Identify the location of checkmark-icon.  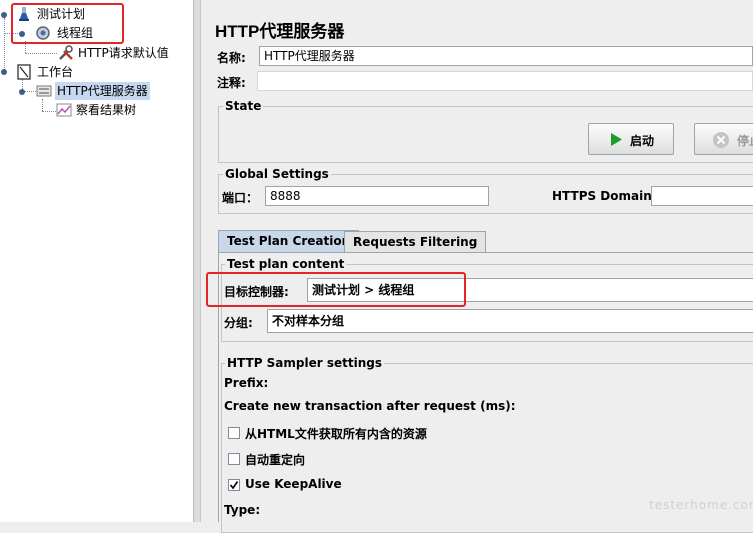
(234, 485).